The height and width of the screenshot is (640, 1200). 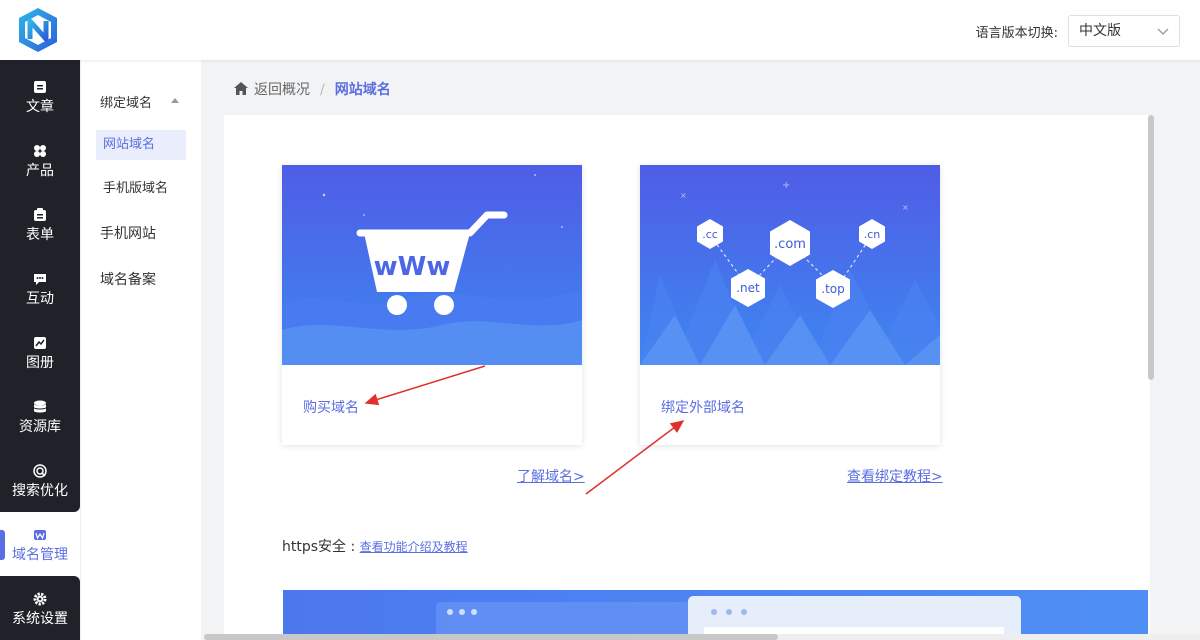 I want to click on sidebar-item-album: 图册, so click(x=40, y=348).